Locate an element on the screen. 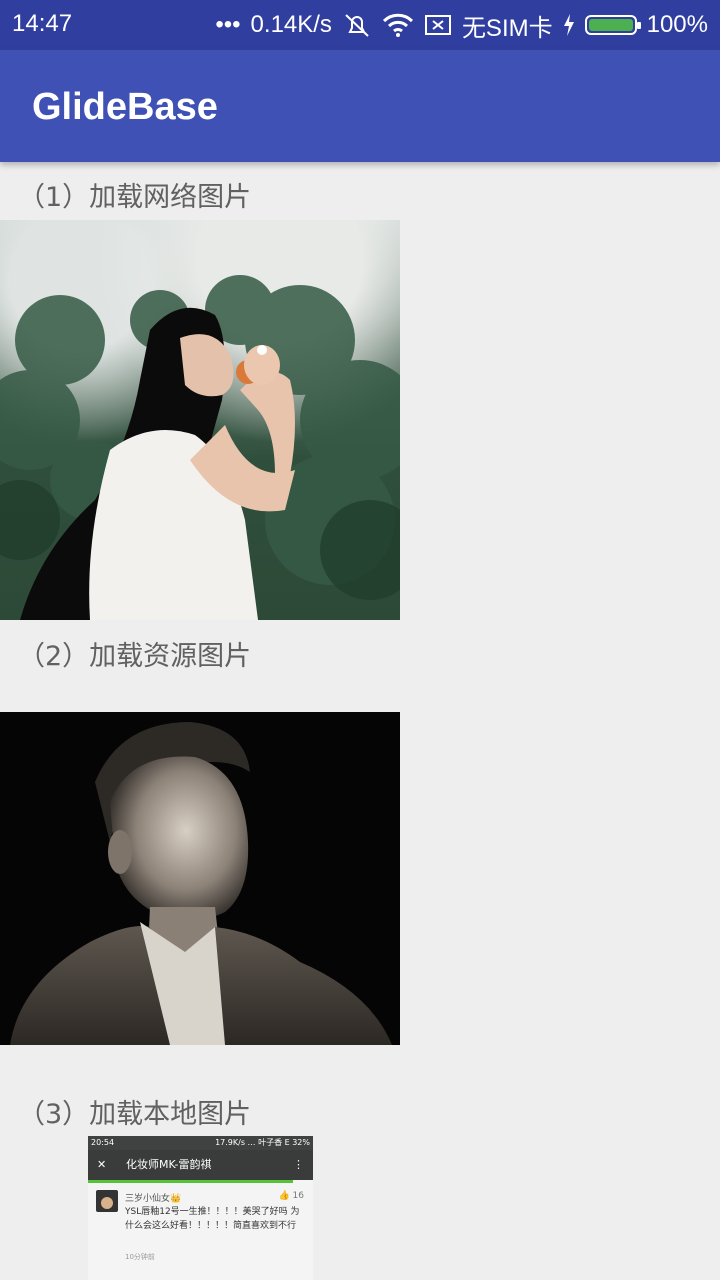 The width and height of the screenshot is (720, 1280). screenshot-status-right: 17.9K/s … 叶子香 E 32% is located at coordinates (262, 1142).